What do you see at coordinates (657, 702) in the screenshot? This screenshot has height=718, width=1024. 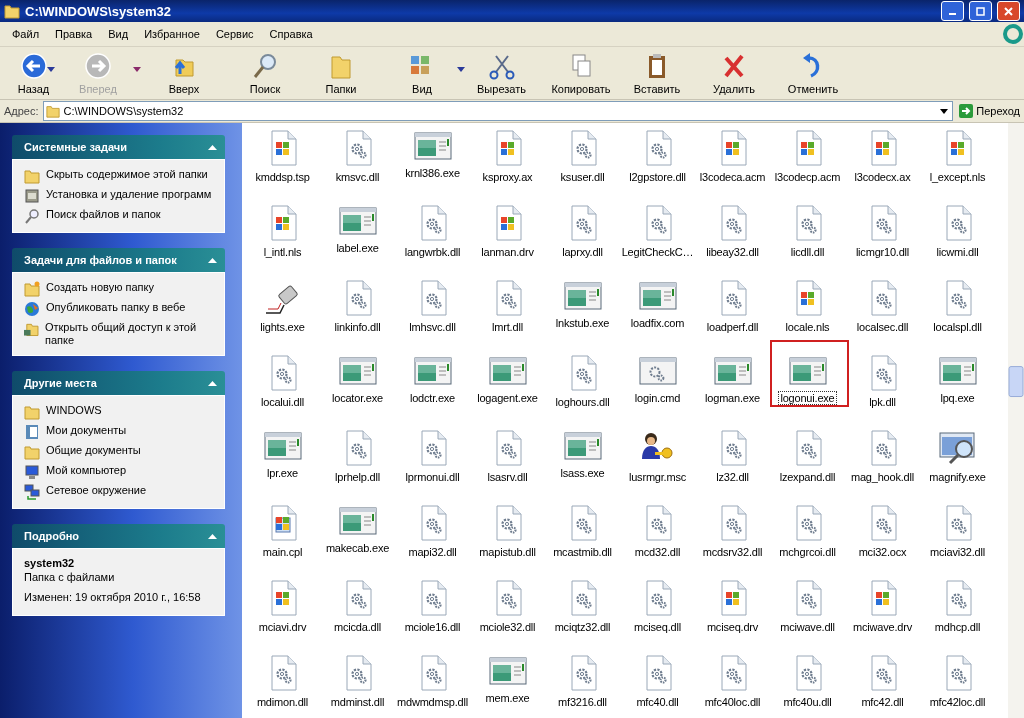 I see `file-name: mfc40.dll` at bounding box center [657, 702].